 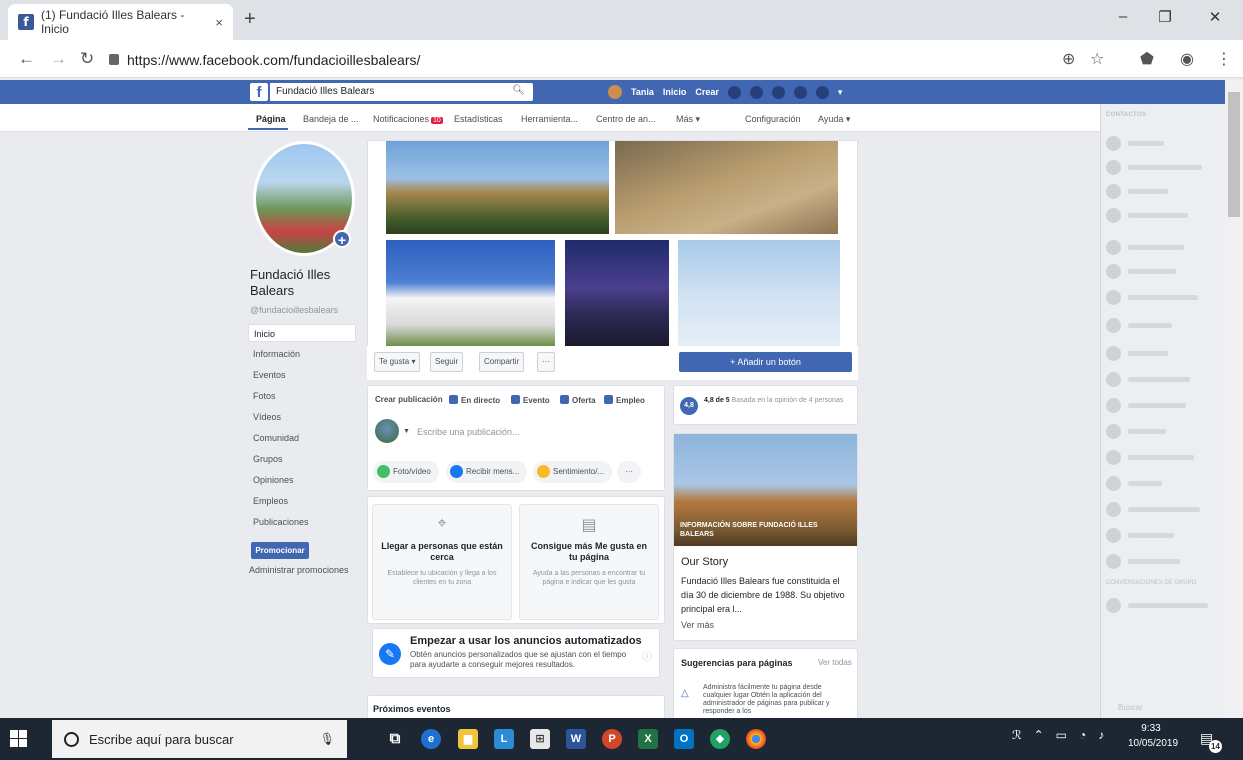 I want to click on window-restore-button: ❐, so click(x=1165, y=17).